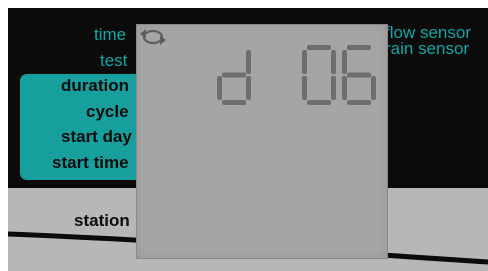 This screenshot has height=271, width=488. Describe the element at coordinates (95, 85) in the screenshot. I see `label-duration: duration` at that location.